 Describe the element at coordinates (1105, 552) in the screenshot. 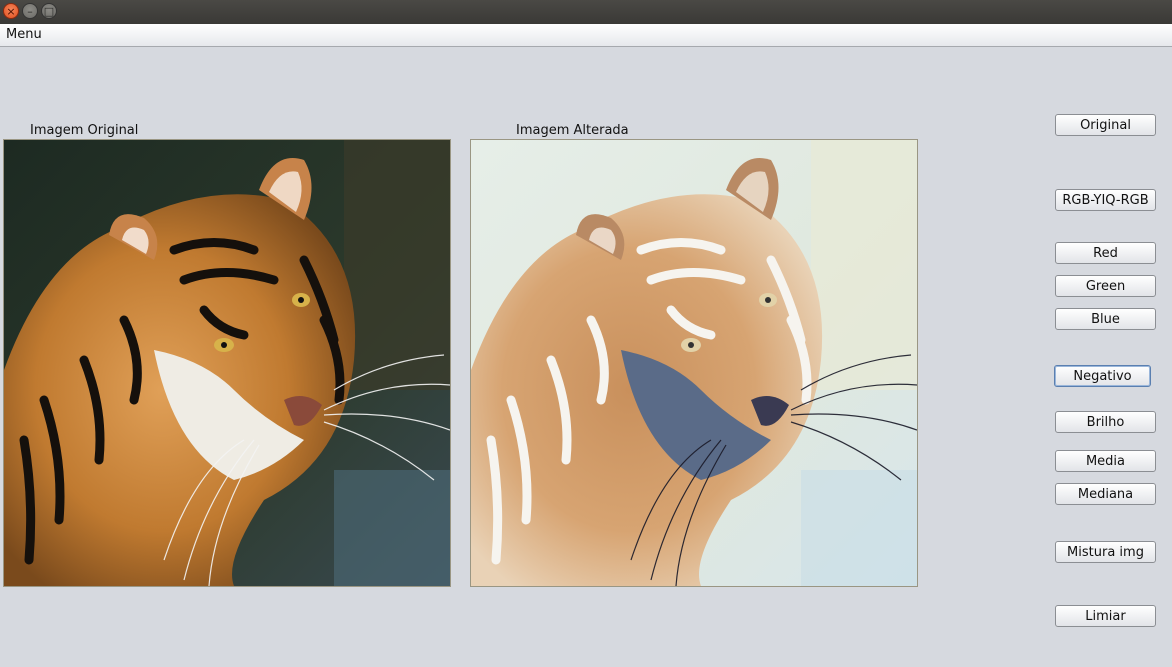

I see `mistura-img-button: Mistura img` at that location.